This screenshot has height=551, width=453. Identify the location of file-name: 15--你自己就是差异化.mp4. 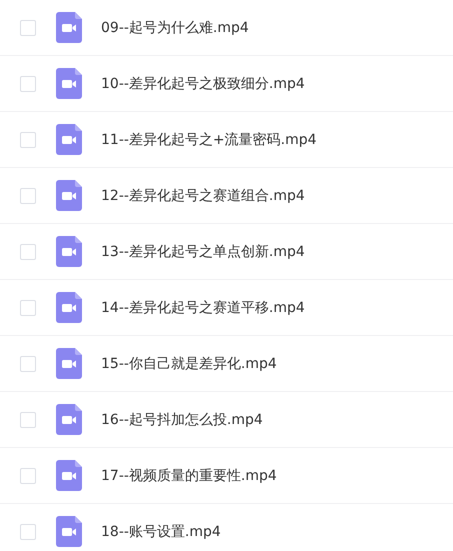
(189, 363).